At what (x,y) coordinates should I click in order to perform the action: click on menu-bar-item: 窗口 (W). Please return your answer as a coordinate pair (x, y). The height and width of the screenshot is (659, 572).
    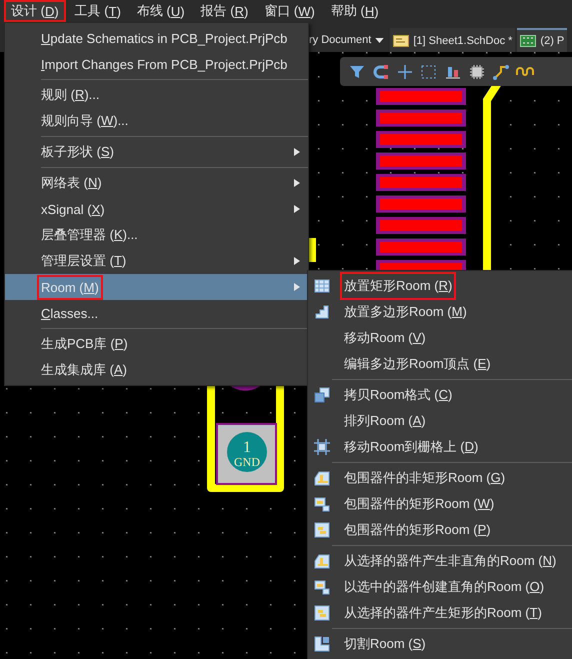
    Looking at the image, I should click on (289, 11).